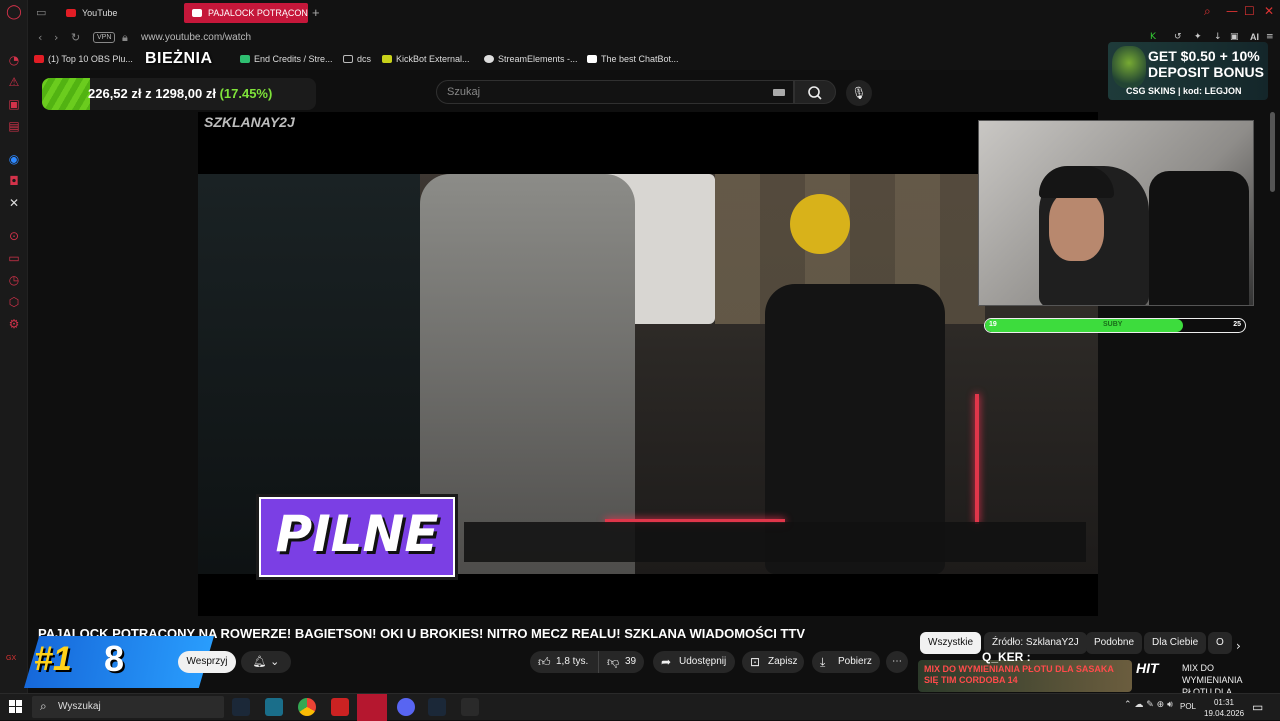  What do you see at coordinates (1207, 11) in the screenshot?
I see `search-tabs-icon: ⌕` at bounding box center [1207, 11].